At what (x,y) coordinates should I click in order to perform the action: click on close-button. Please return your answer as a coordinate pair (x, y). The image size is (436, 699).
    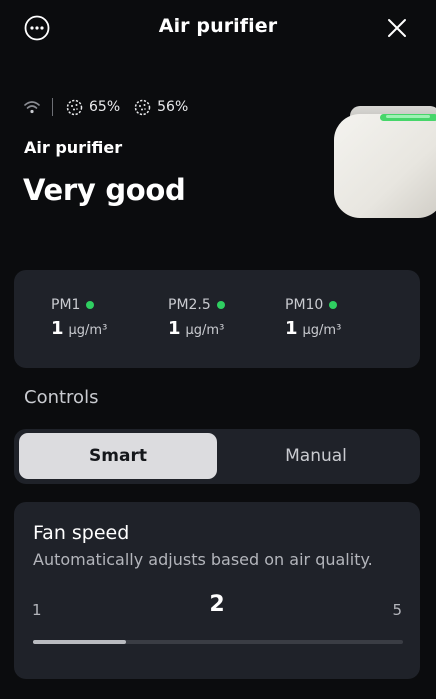
    Looking at the image, I should click on (397, 28).